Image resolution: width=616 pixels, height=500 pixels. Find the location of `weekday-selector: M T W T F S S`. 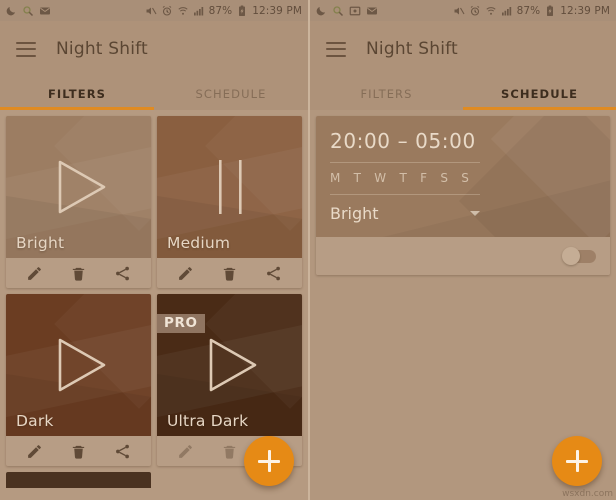

weekday-selector: M T W T F S S is located at coordinates (463, 178).